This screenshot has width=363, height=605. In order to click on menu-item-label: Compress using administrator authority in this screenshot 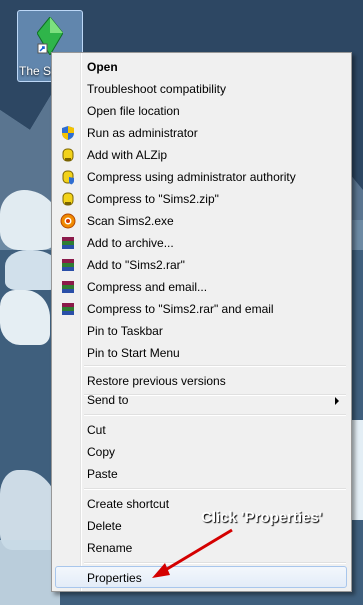, I will do `click(191, 177)`.